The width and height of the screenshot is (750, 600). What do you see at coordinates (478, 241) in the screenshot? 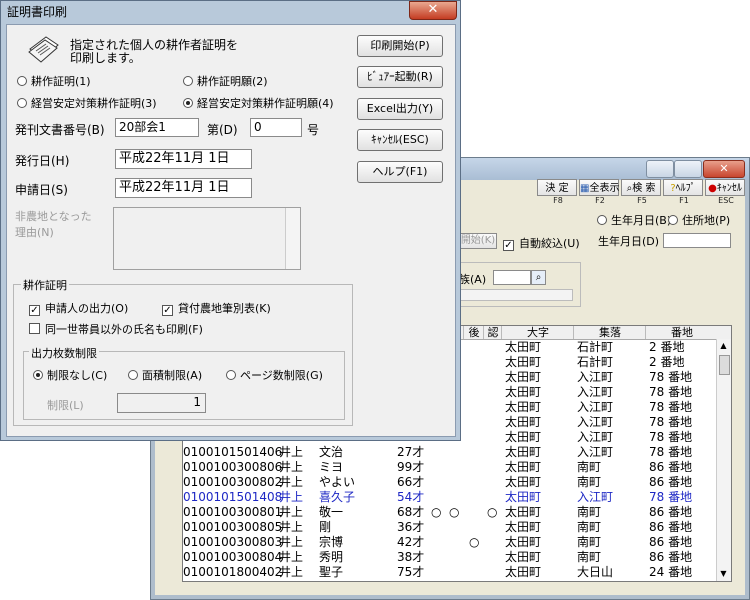
I see `partial-start-button: 開始(K)` at bounding box center [478, 241].